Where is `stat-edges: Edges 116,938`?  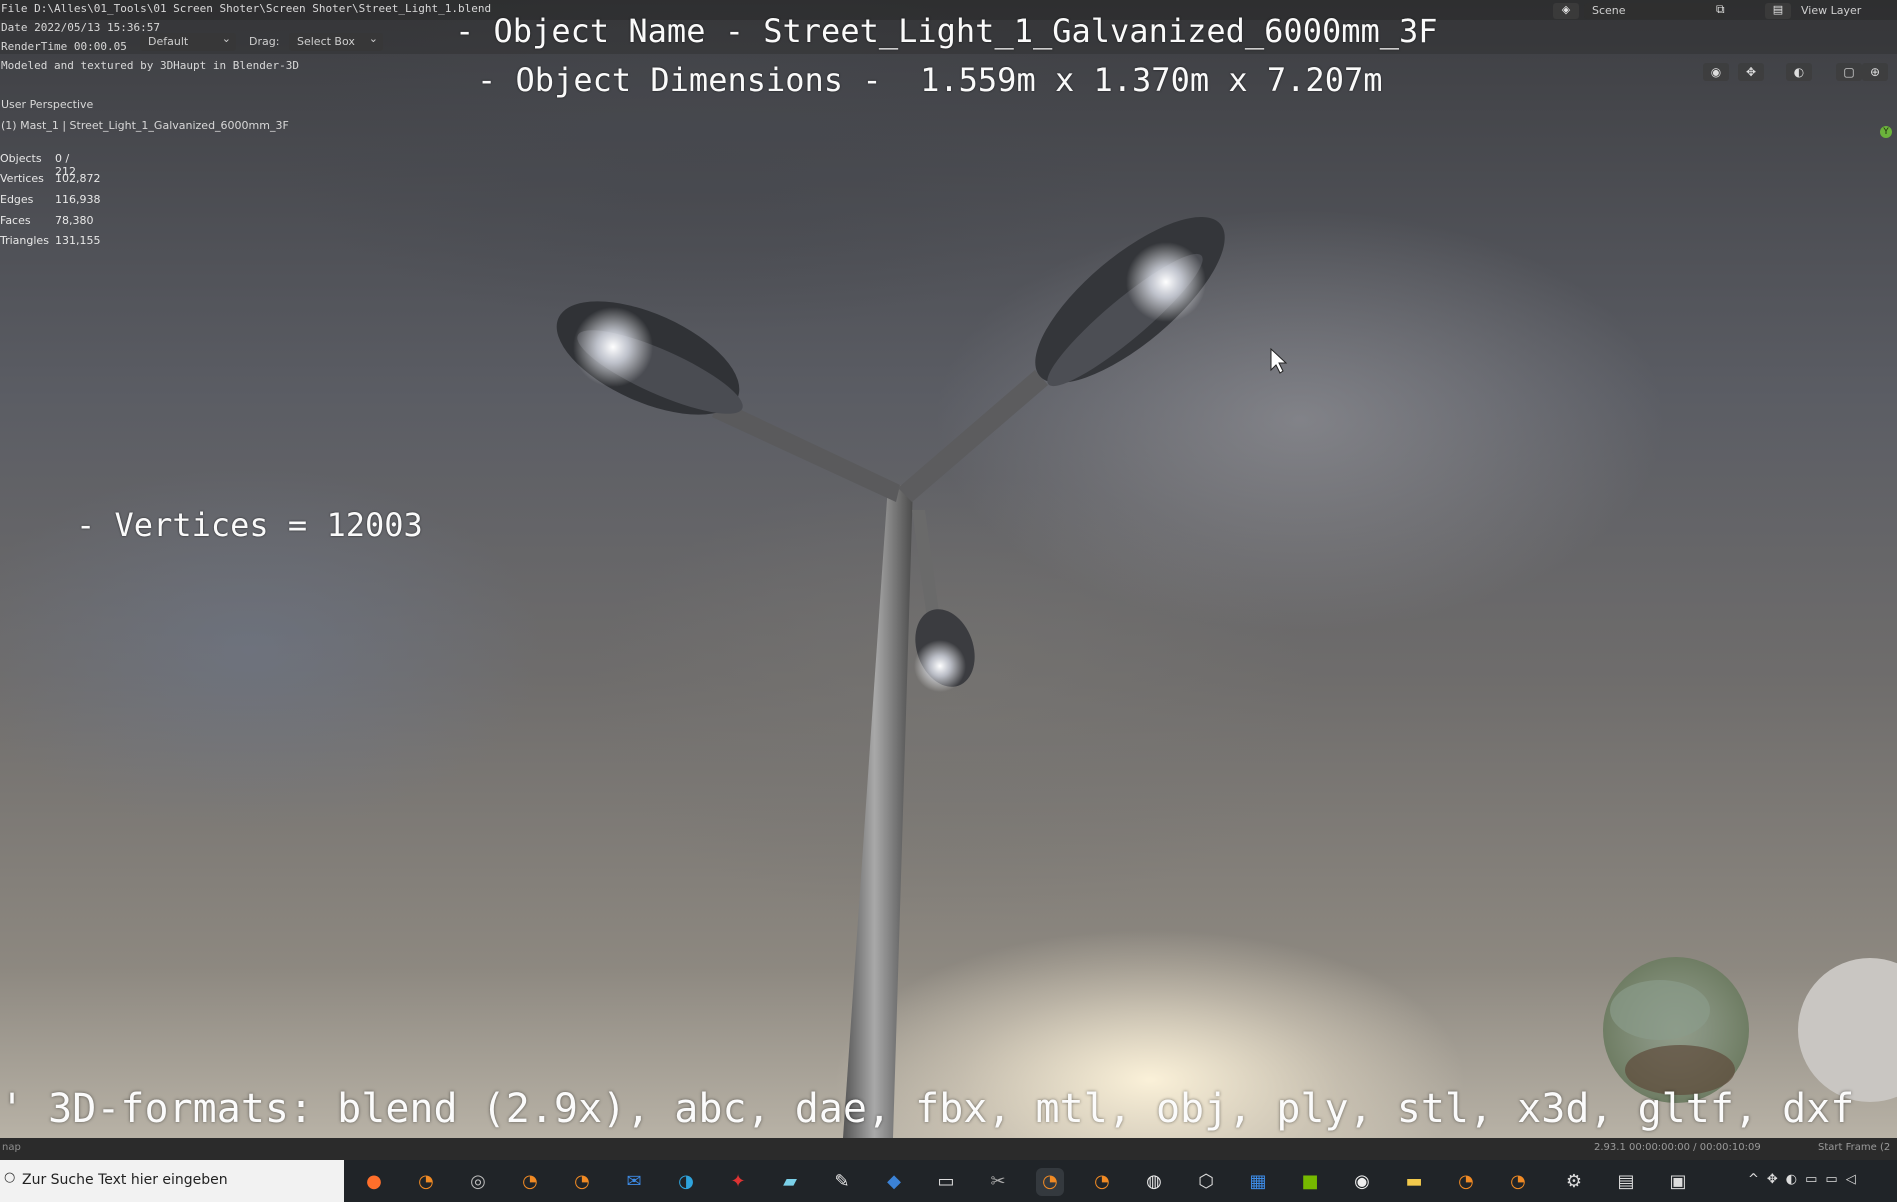 stat-edges: Edges 116,938 is located at coordinates (50, 199).